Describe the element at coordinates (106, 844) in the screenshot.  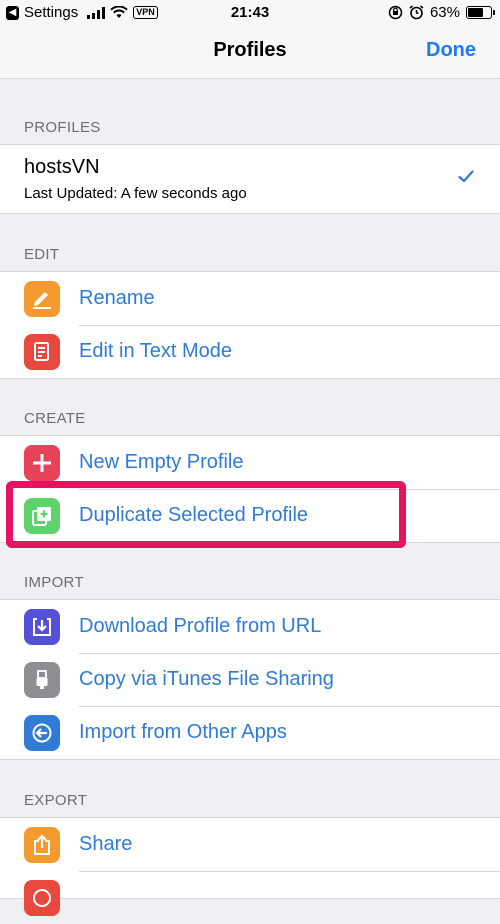
I see `share-label: Share` at that location.